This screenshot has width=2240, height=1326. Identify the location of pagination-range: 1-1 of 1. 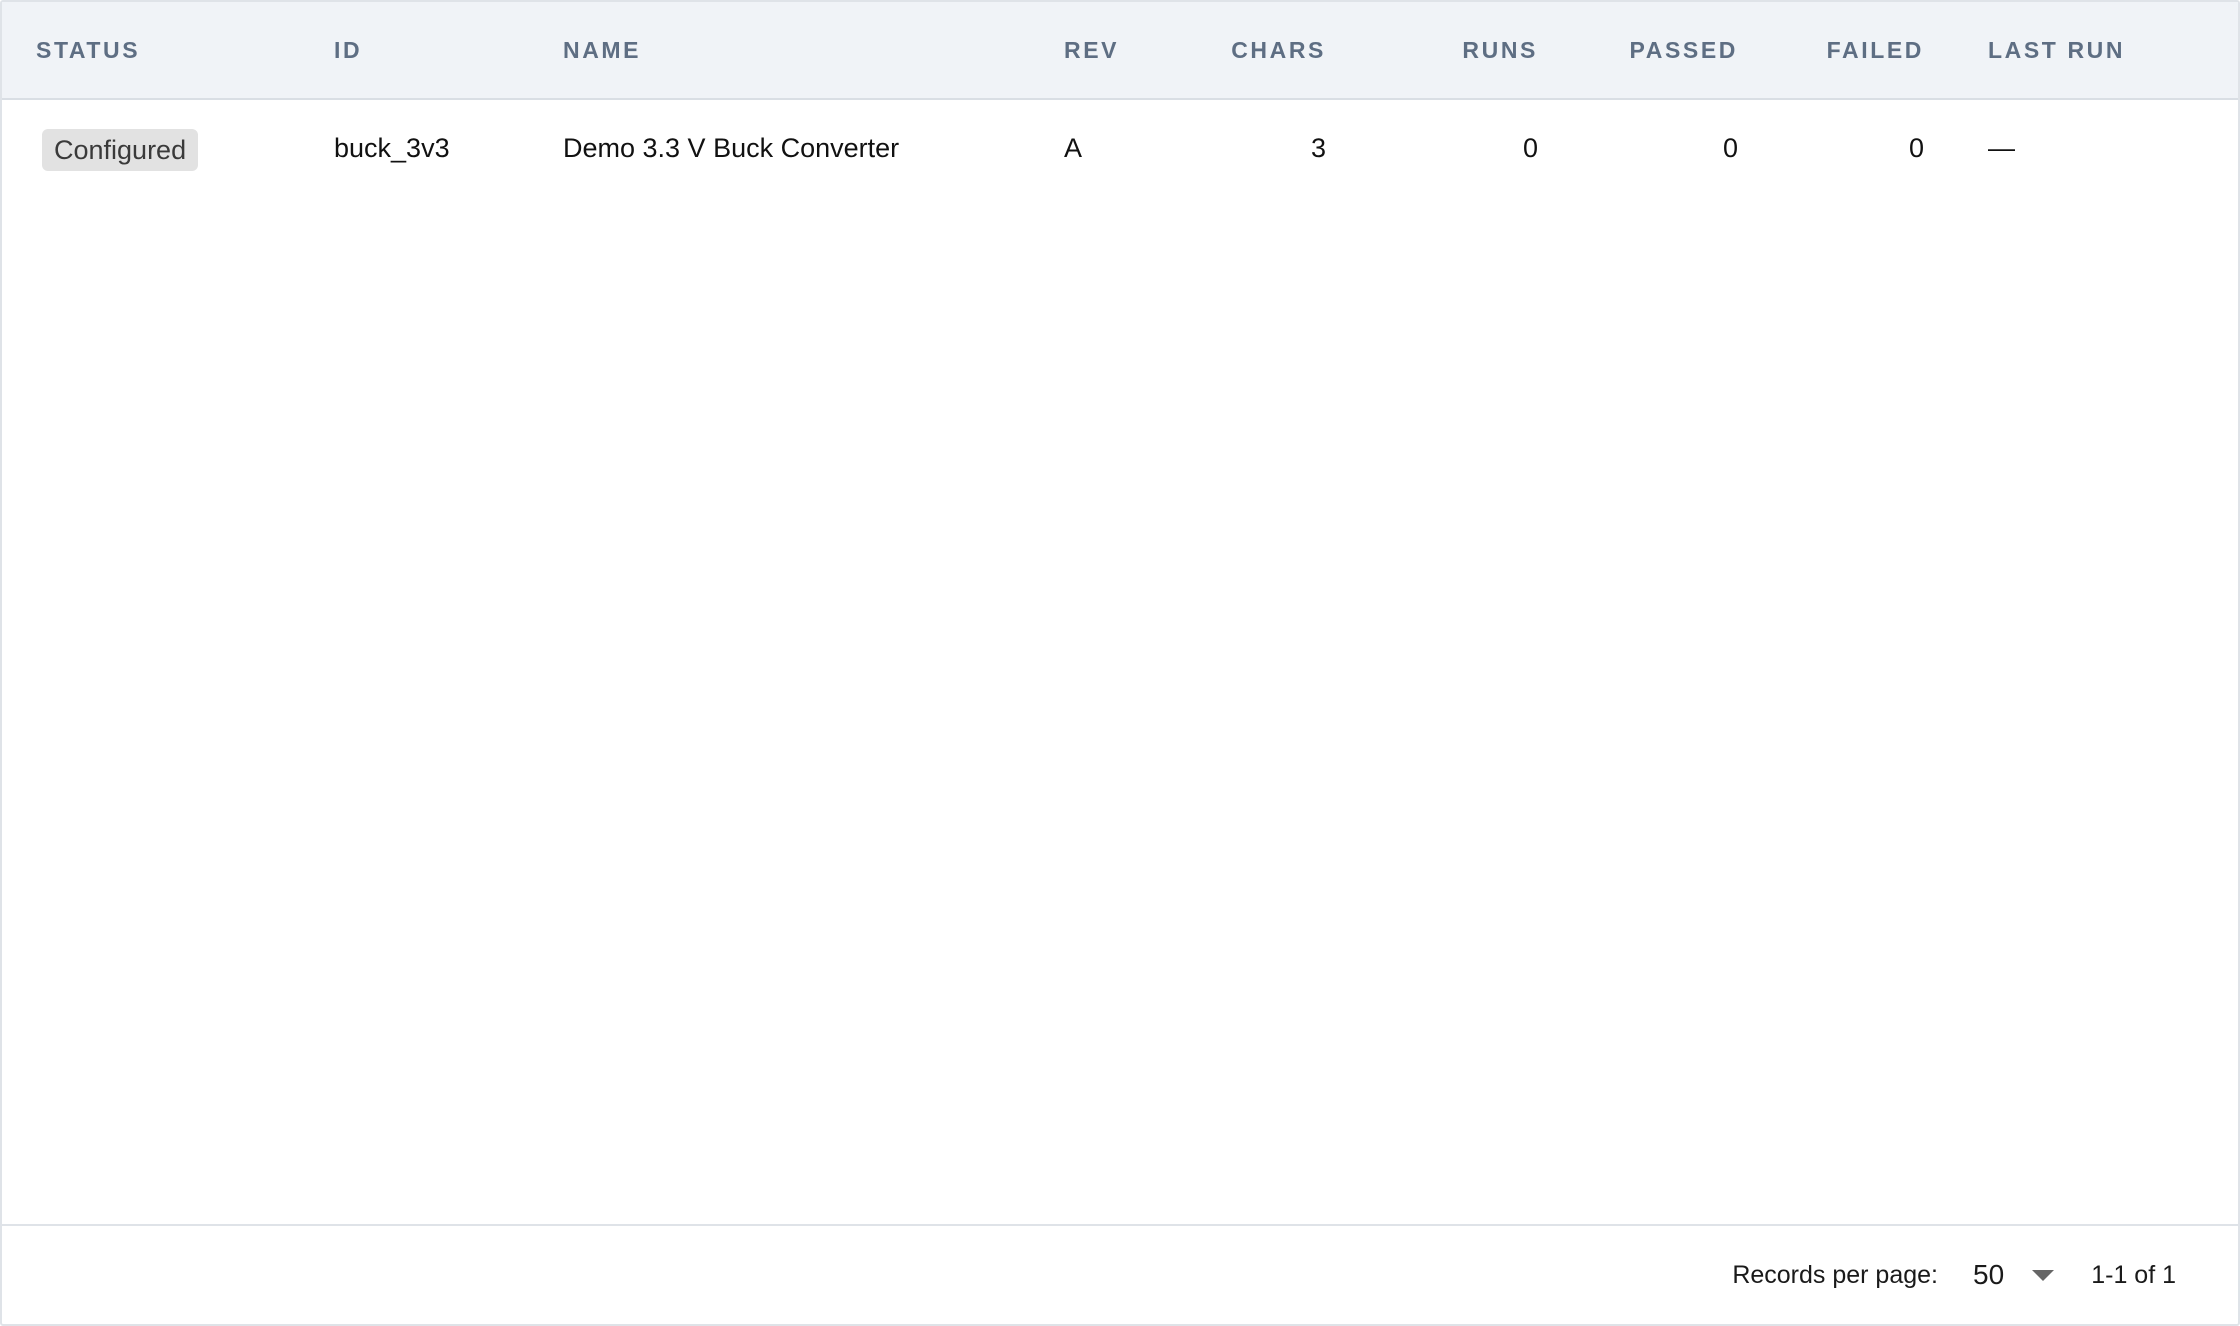
(2133, 1275).